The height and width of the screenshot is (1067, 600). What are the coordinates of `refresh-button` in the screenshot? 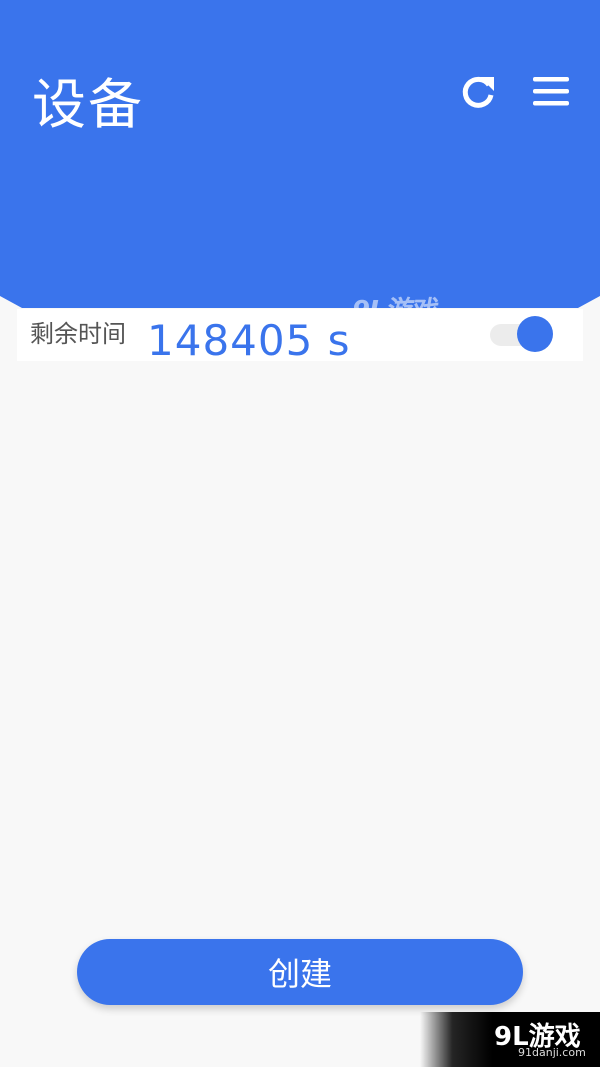 It's located at (478, 91).